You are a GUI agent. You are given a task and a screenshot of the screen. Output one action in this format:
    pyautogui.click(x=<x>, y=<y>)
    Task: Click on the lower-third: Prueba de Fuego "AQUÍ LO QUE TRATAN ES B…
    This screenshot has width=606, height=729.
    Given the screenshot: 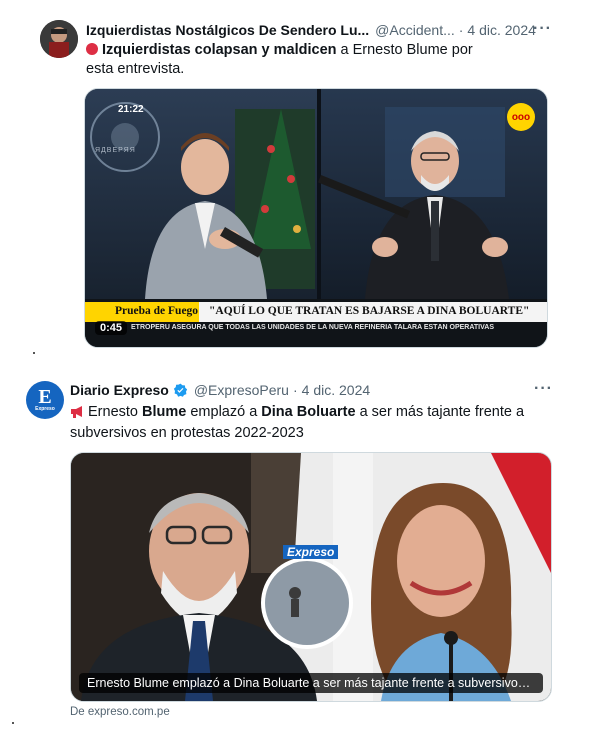 What is the action you would take?
    pyautogui.click(x=316, y=312)
    